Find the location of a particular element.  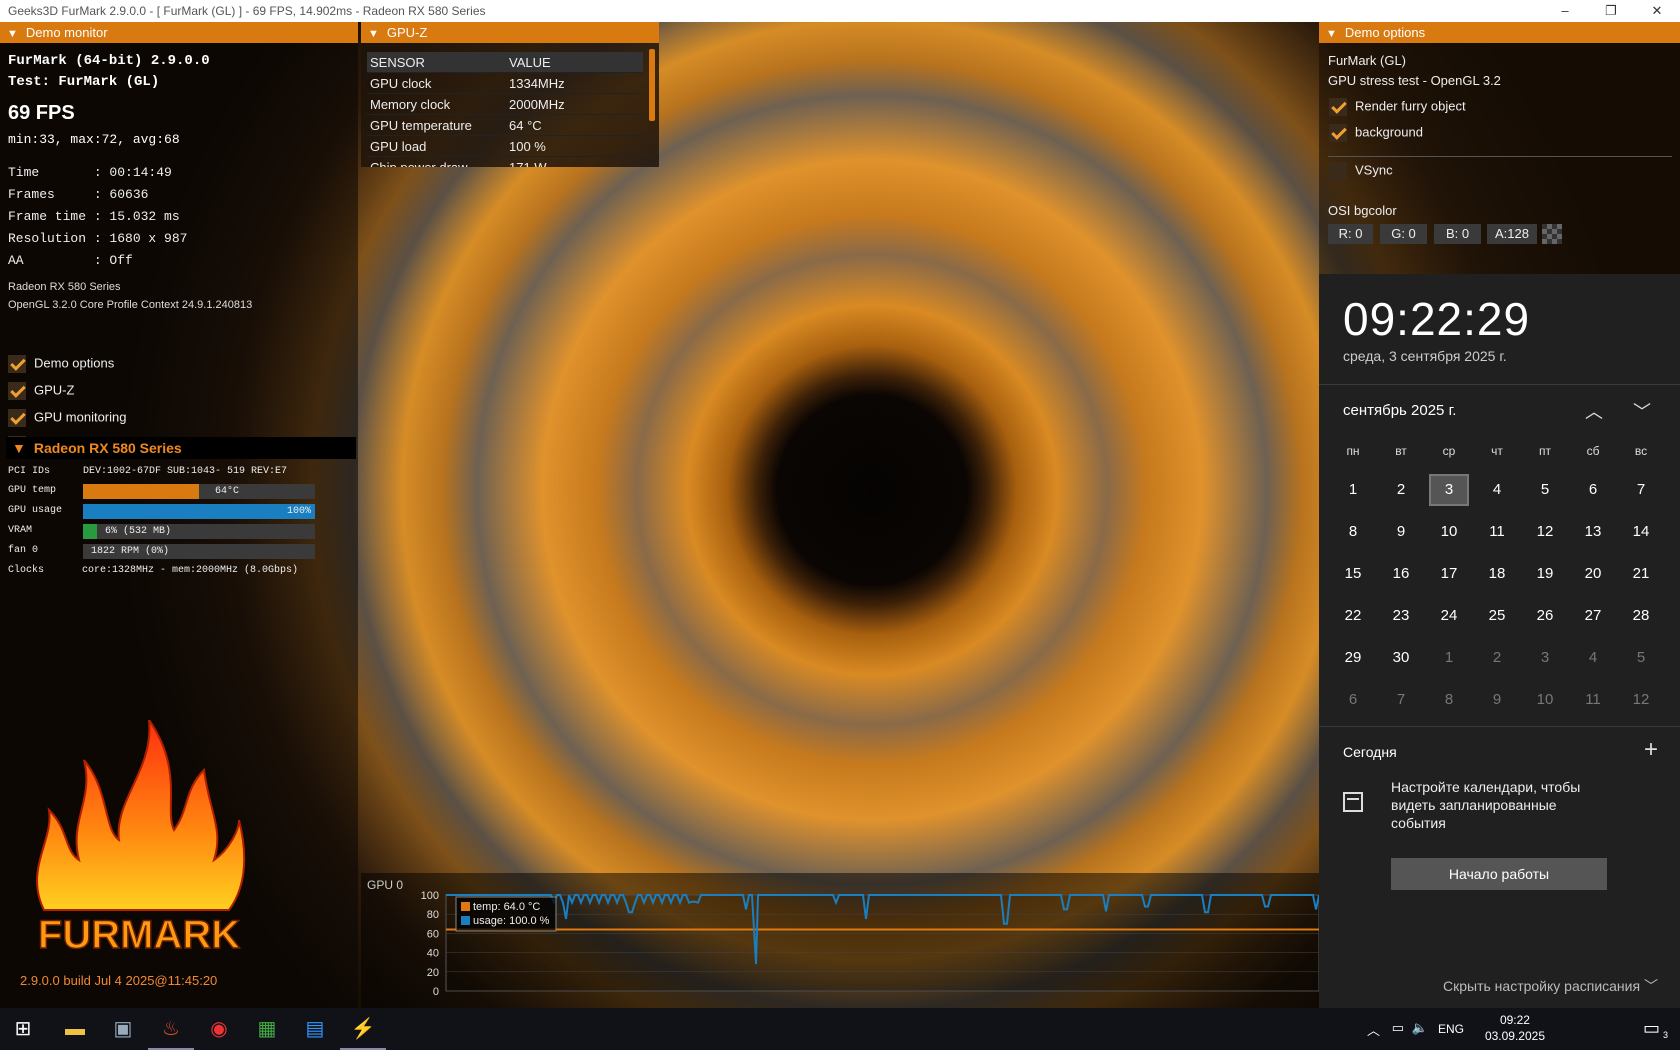

start-windows-icon: ⊞ is located at coordinates (23, 1029).